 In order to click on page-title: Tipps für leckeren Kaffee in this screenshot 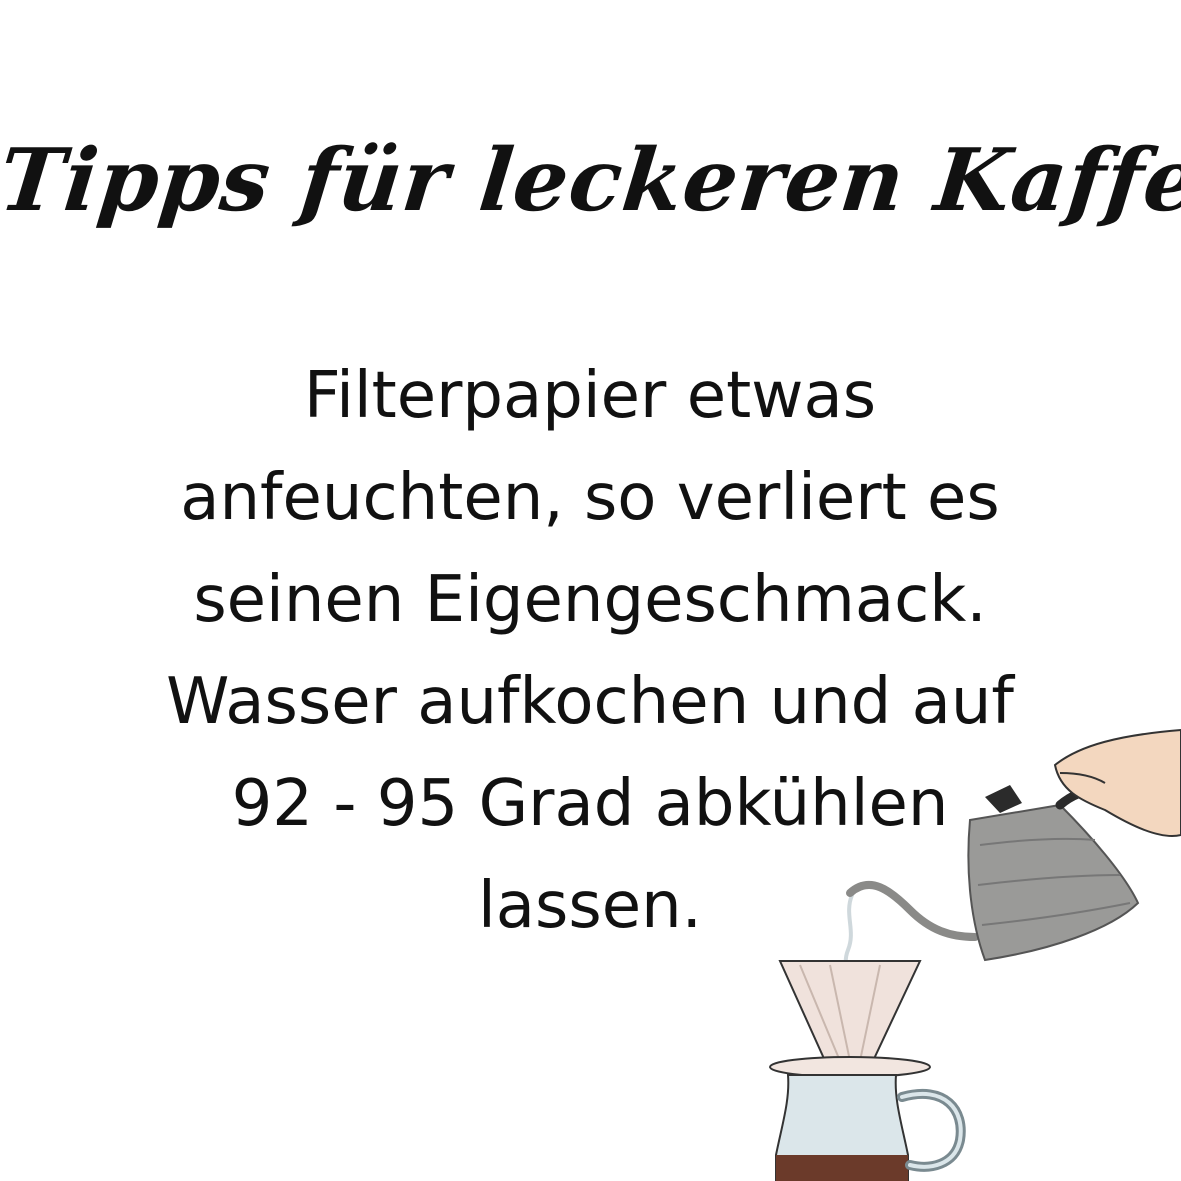, I will do `click(590, 180)`.